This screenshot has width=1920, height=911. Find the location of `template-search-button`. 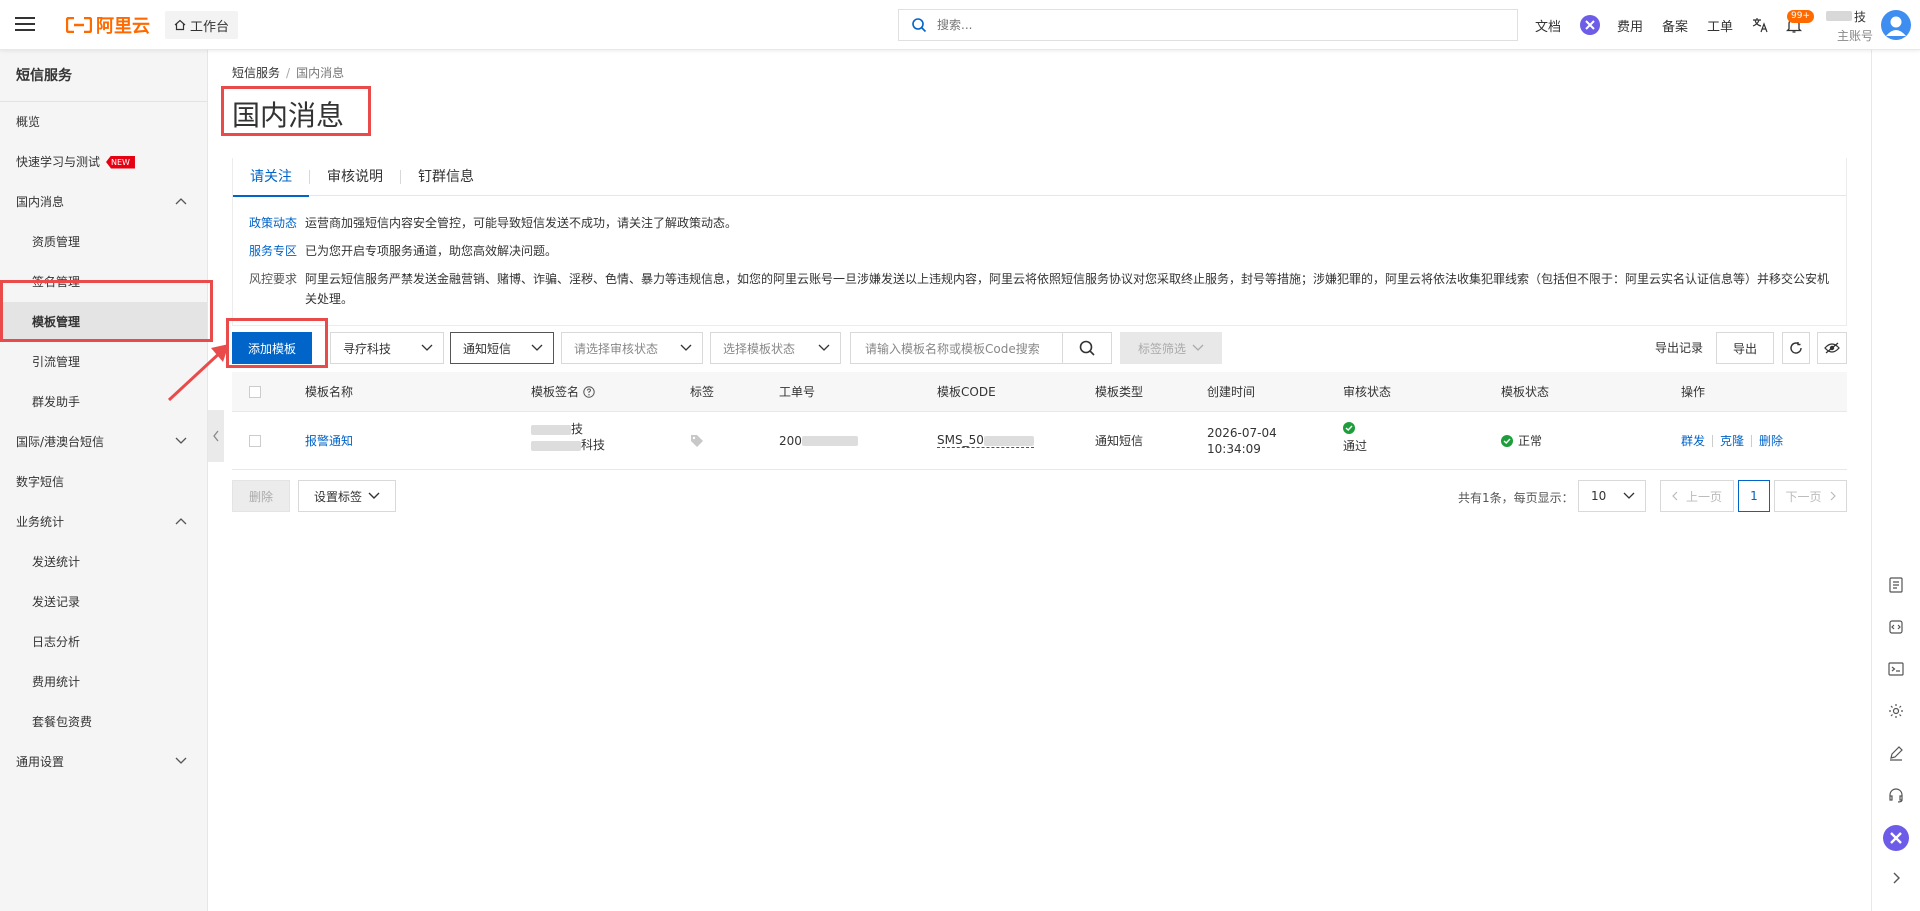

template-search-button is located at coordinates (1087, 348).